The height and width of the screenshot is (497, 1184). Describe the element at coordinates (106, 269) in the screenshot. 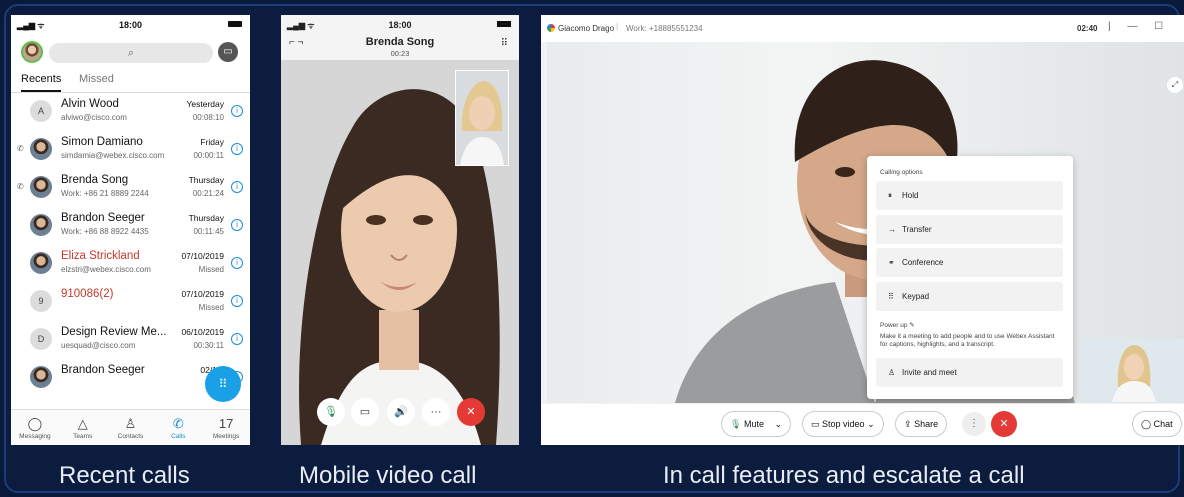

I see `contact-detail: elzstri@webex.cisco.com` at that location.